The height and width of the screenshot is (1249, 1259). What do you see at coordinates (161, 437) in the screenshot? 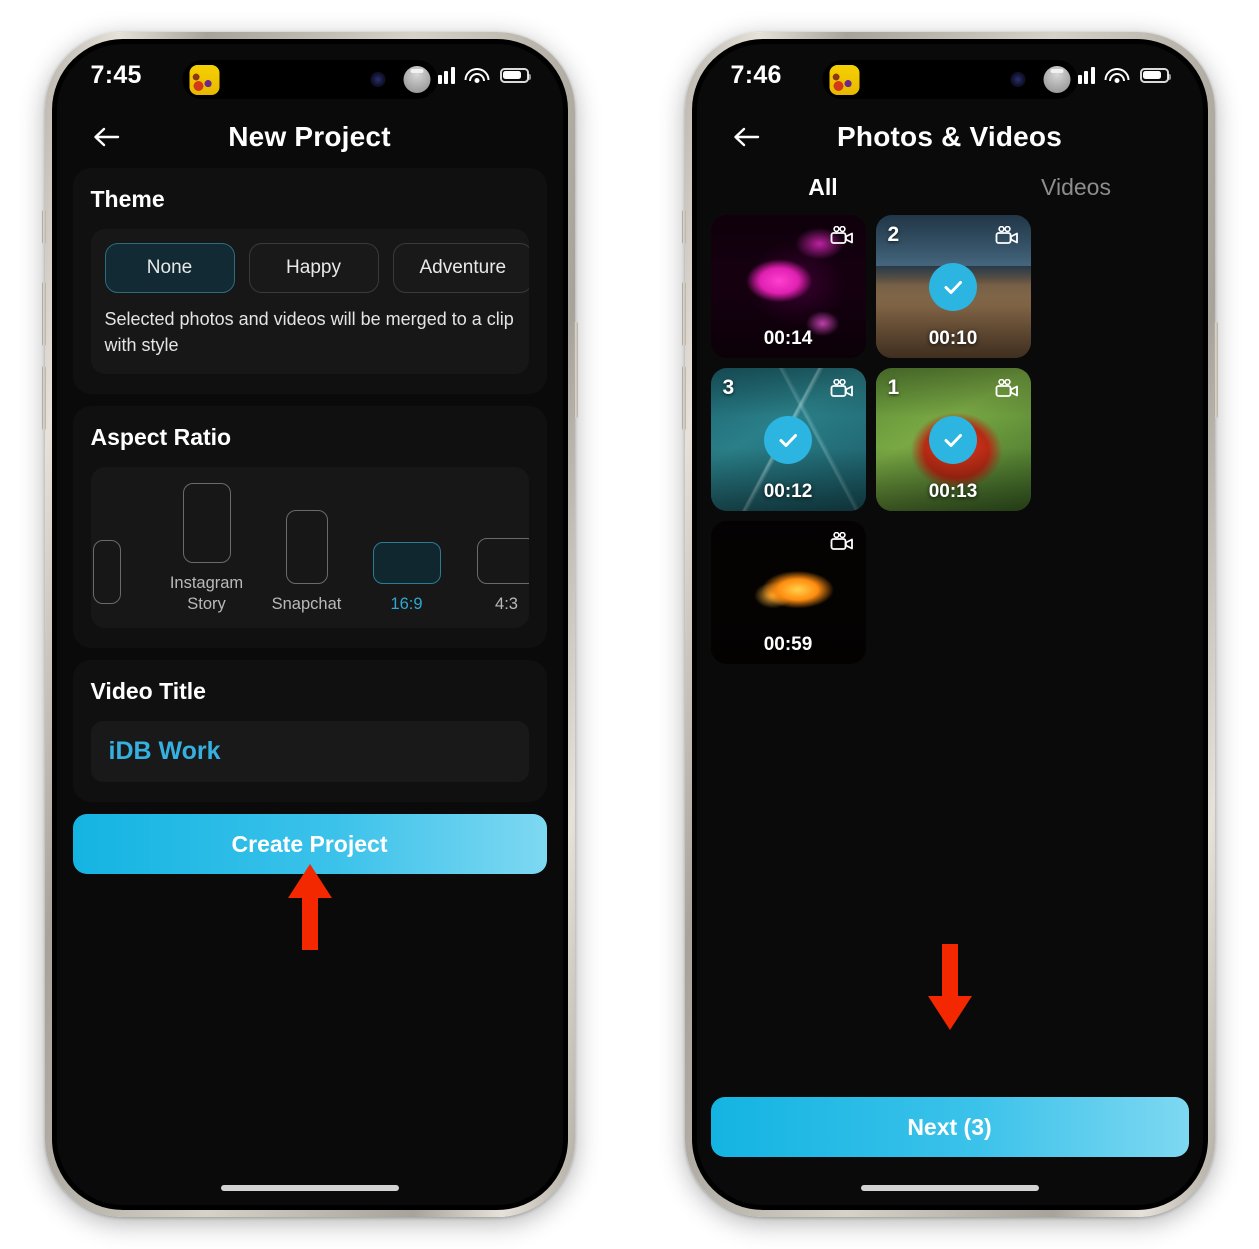
I see `aspect-ratio-section-title: Aspect Ratio` at bounding box center [161, 437].